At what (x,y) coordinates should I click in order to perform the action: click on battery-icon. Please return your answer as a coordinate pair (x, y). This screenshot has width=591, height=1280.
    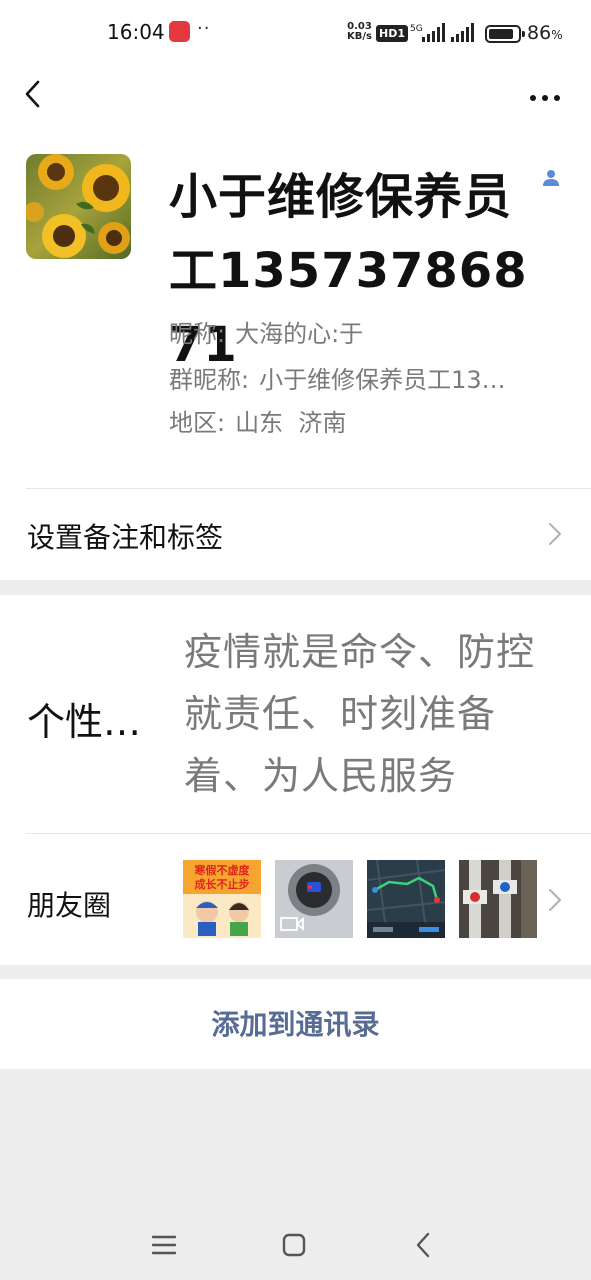
    Looking at the image, I should click on (505, 34).